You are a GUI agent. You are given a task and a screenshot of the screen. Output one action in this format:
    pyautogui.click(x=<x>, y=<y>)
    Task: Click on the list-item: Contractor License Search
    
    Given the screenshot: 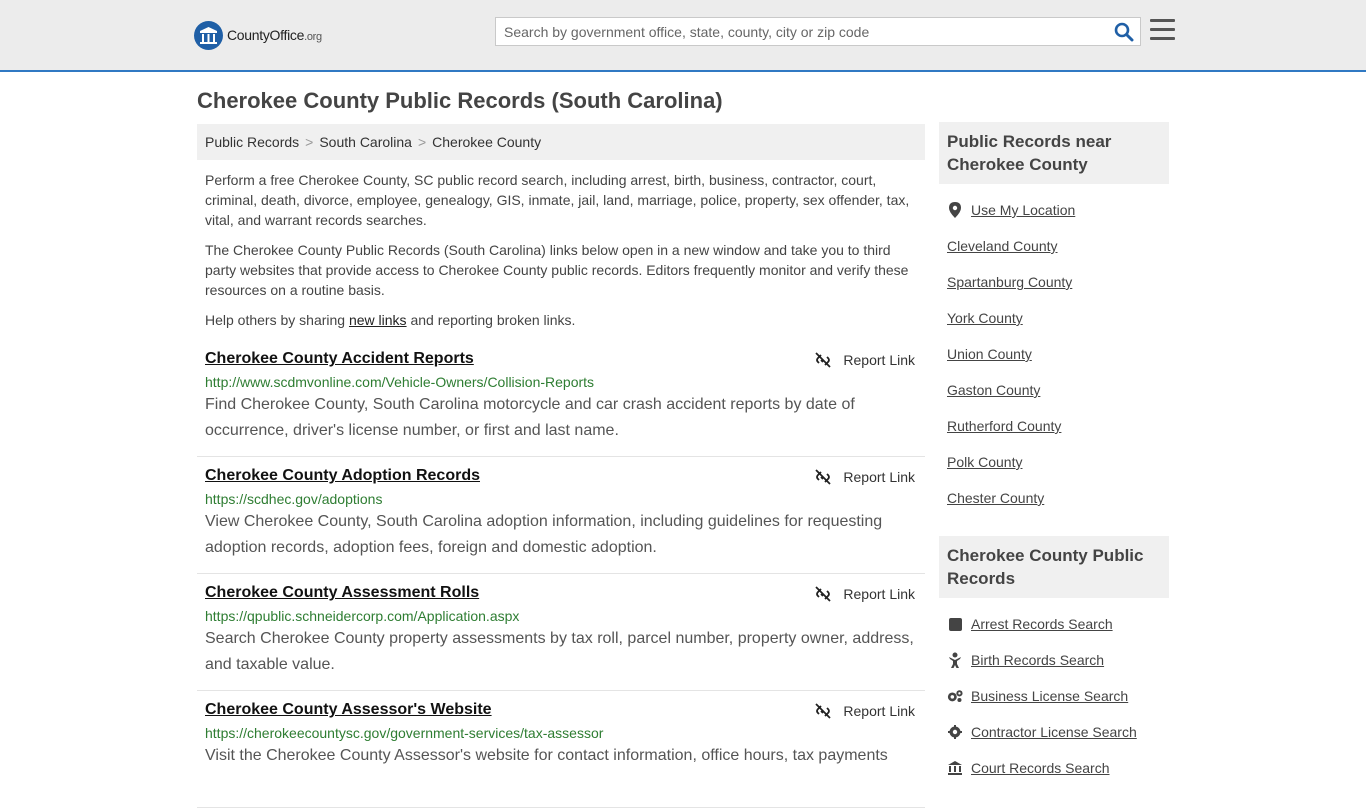 What is the action you would take?
    pyautogui.click(x=1054, y=732)
    